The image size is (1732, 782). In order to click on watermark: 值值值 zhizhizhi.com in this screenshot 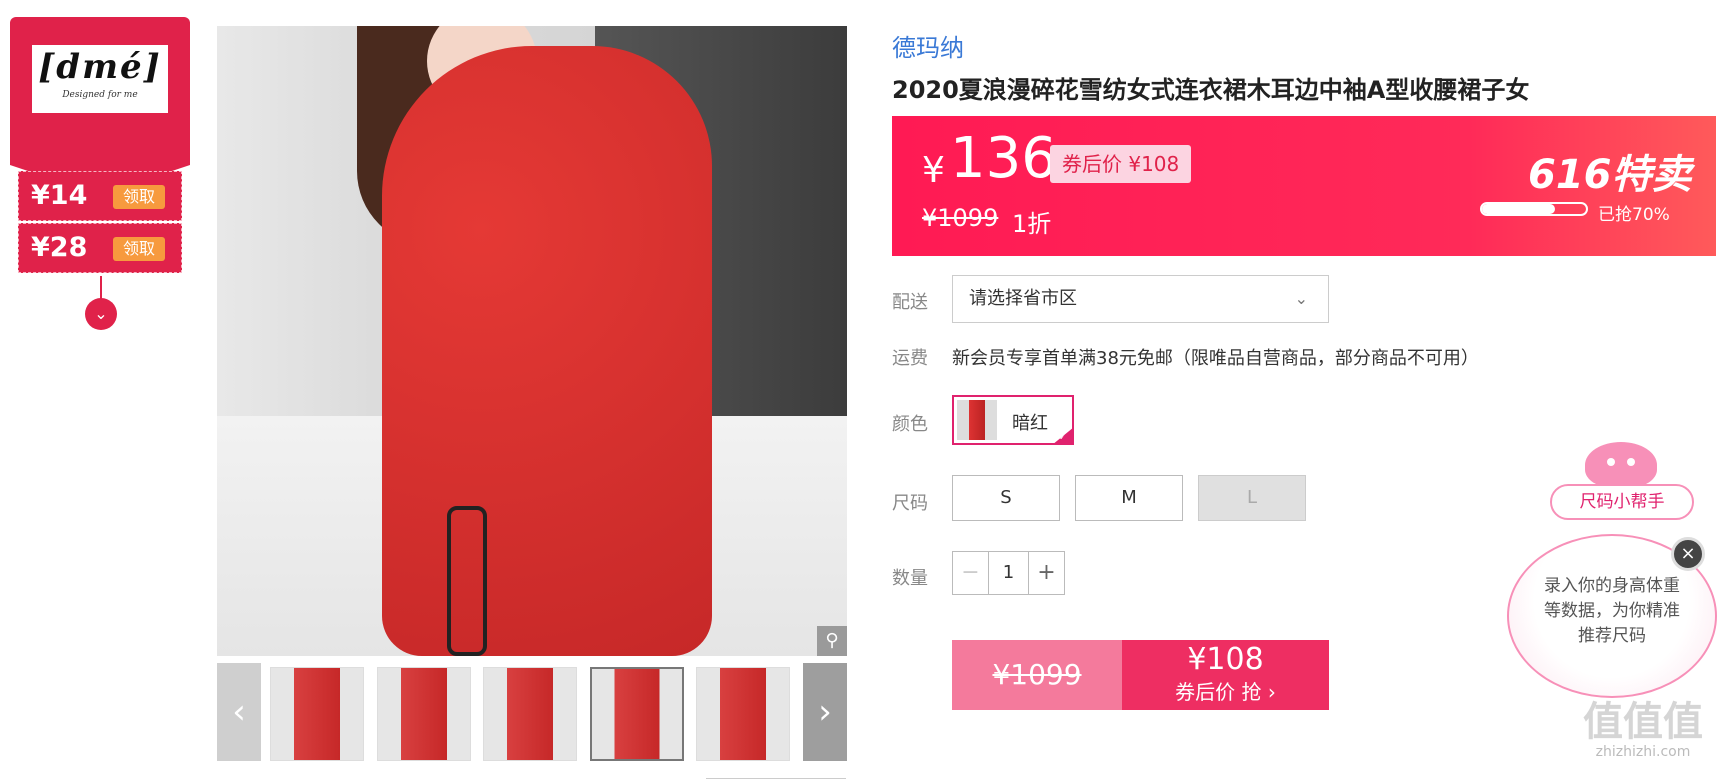, I will do `click(1643, 730)`.